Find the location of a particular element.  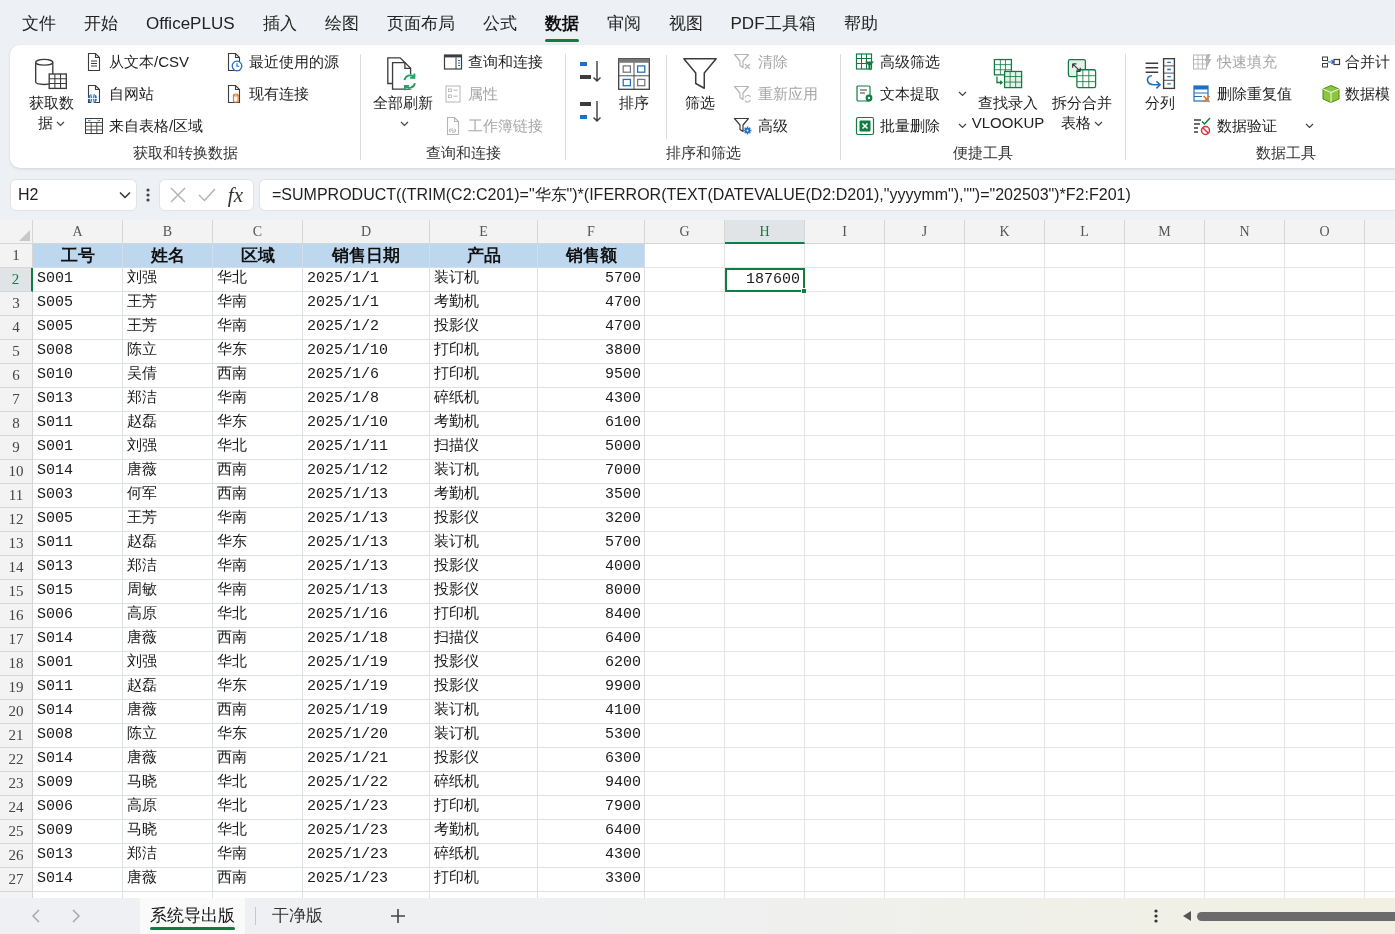

row-header: 17 is located at coordinates (16, 640).